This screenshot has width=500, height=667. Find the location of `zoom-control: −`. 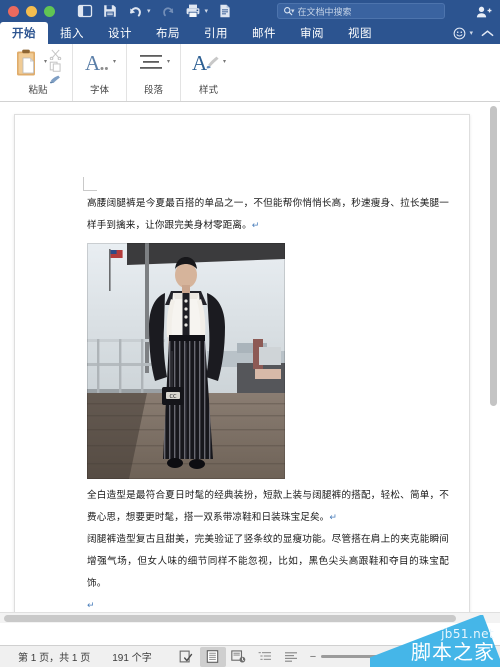

zoom-control: − is located at coordinates (345, 657).